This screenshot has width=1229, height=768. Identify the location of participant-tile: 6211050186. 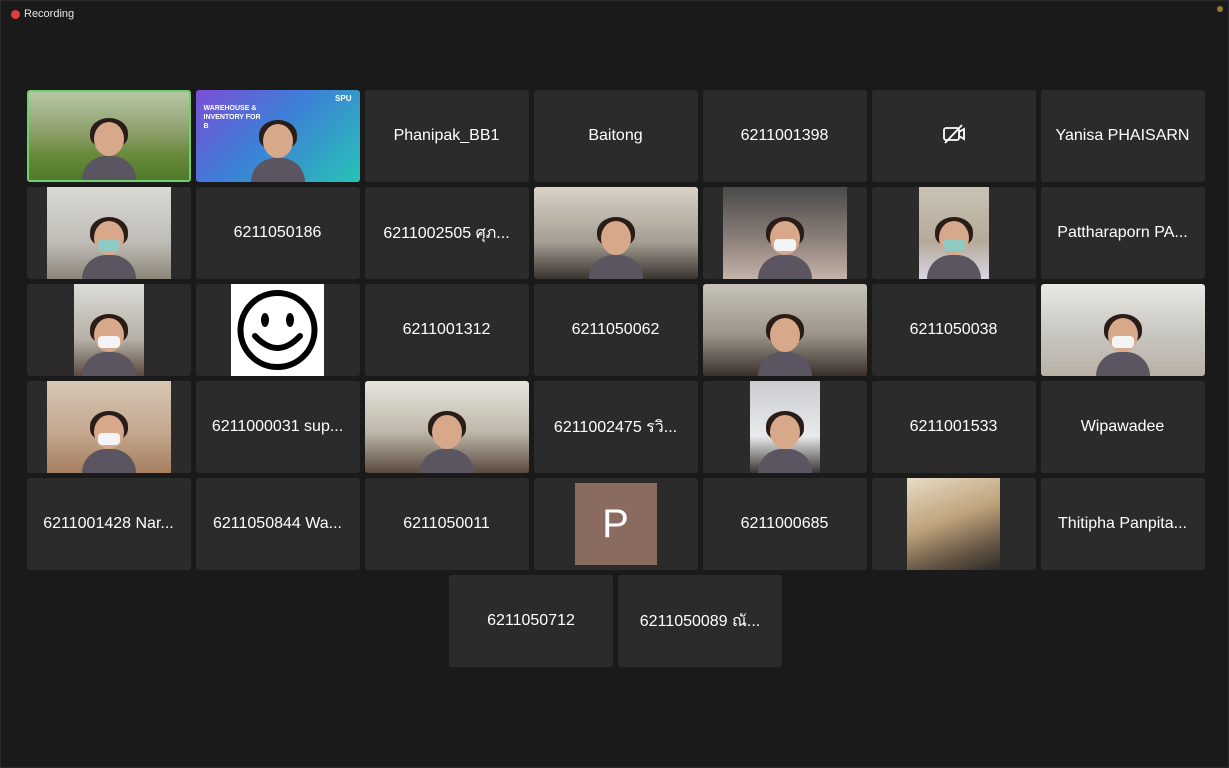
(277, 233).